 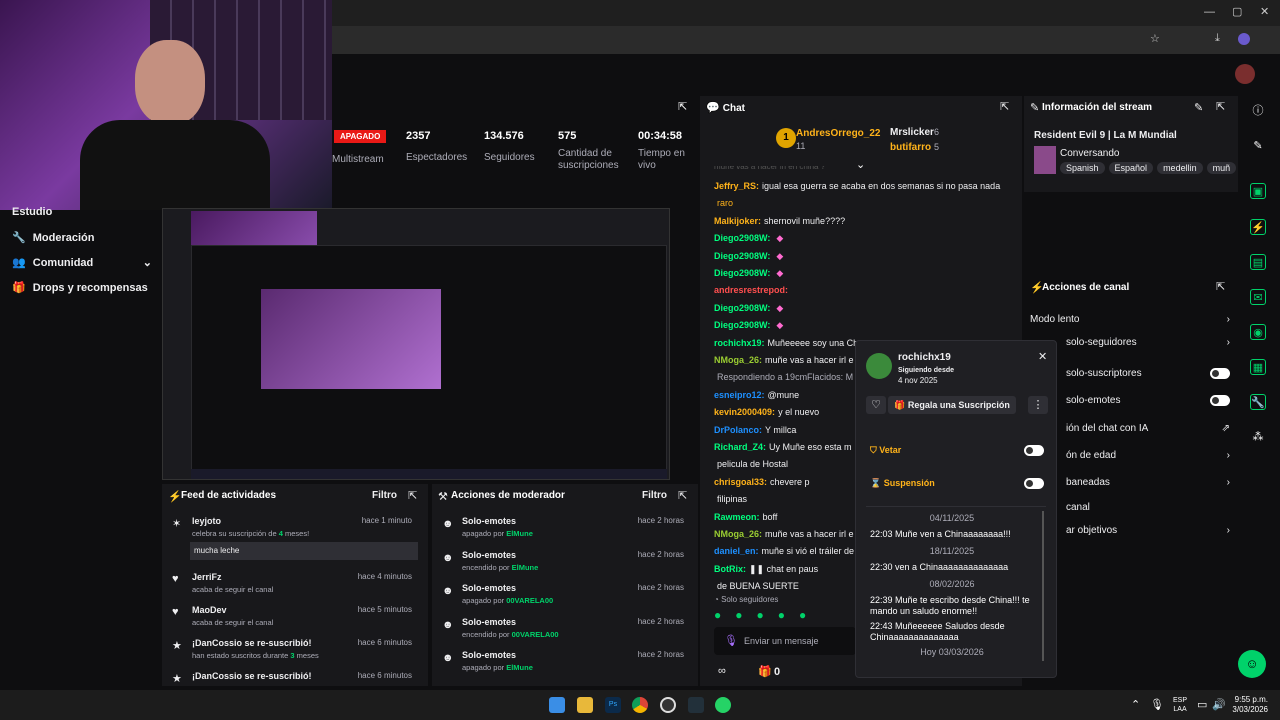 I want to click on edit-icon: ✎, so click(x=1198, y=107).